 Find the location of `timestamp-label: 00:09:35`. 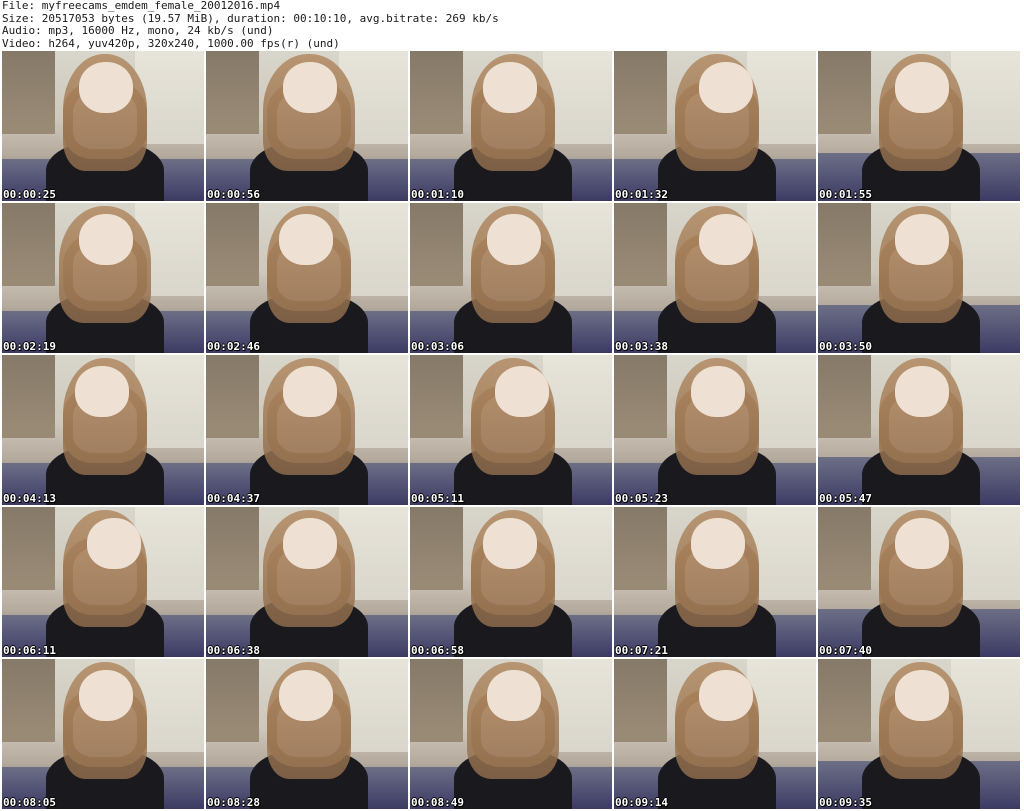

timestamp-label: 00:09:35 is located at coordinates (845, 802).